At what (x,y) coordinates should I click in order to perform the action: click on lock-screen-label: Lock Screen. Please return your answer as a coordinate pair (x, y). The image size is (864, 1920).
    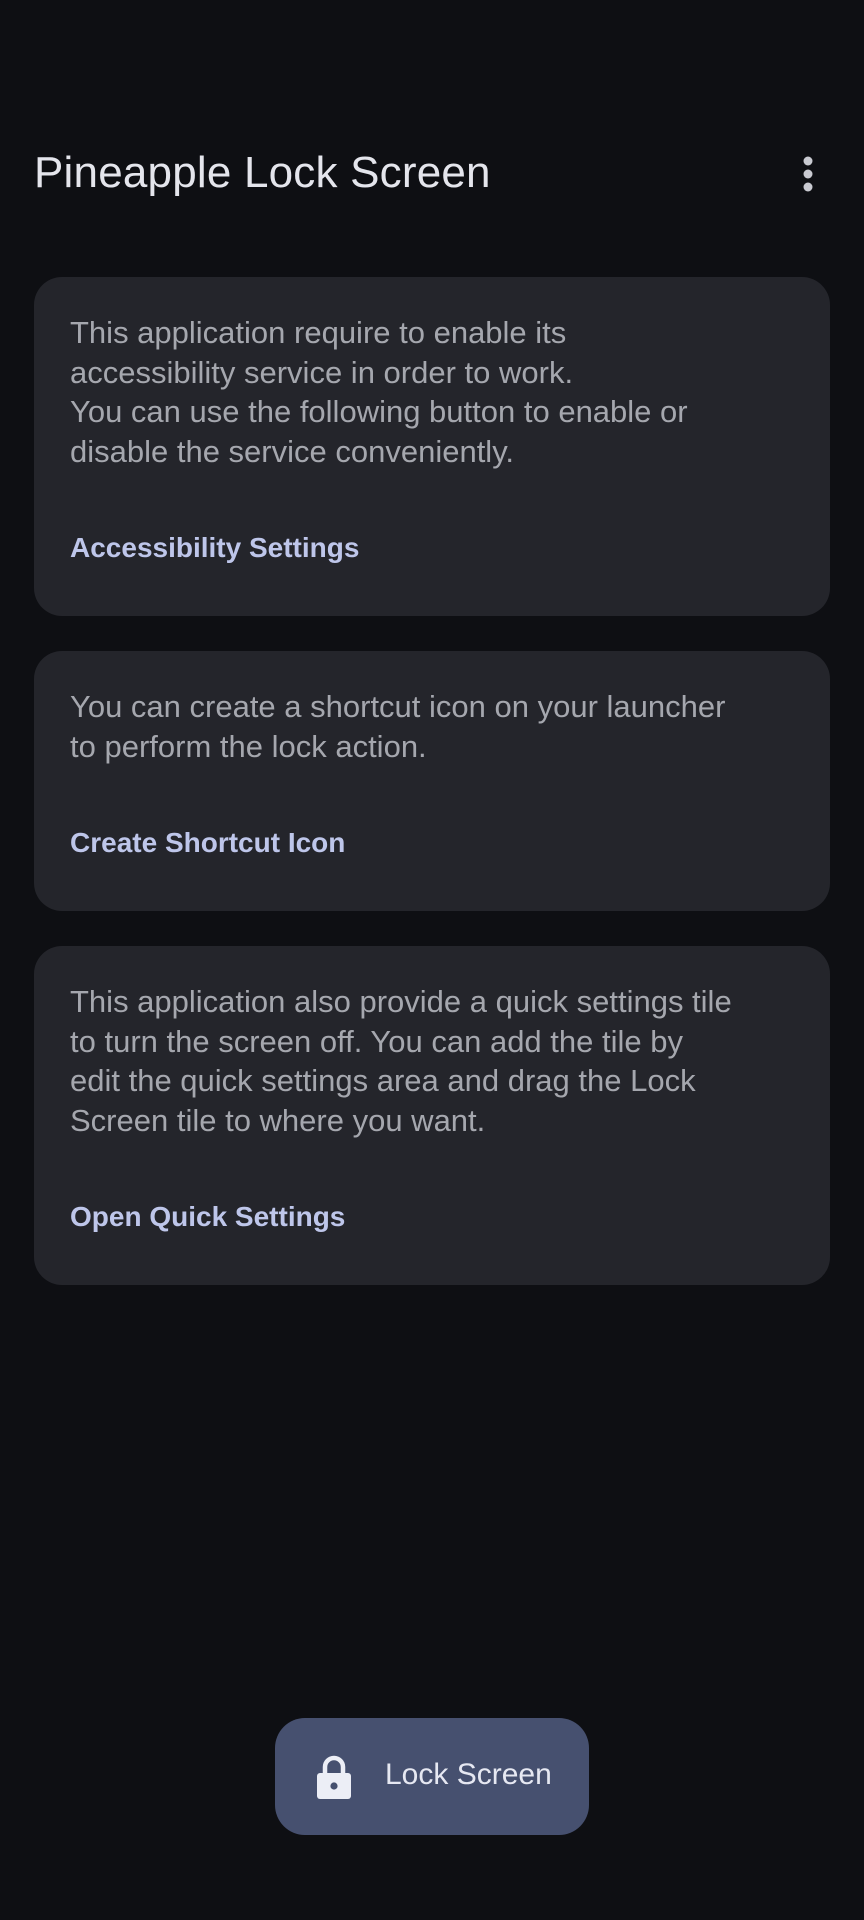
    Looking at the image, I should click on (468, 1774).